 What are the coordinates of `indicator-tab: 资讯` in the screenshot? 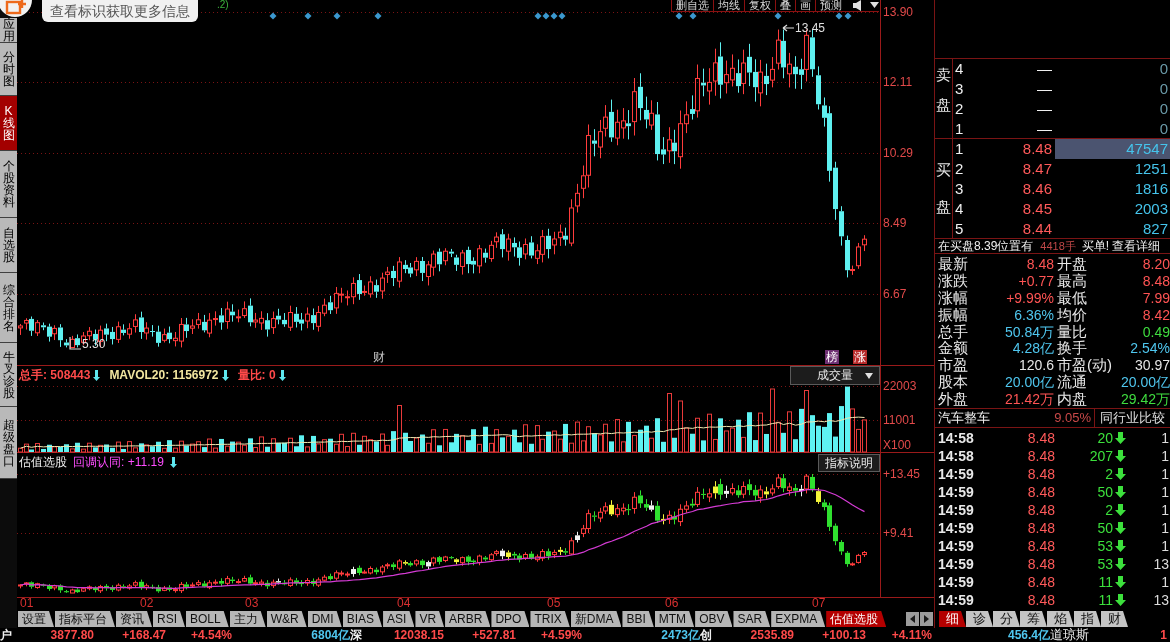 It's located at (134, 619).